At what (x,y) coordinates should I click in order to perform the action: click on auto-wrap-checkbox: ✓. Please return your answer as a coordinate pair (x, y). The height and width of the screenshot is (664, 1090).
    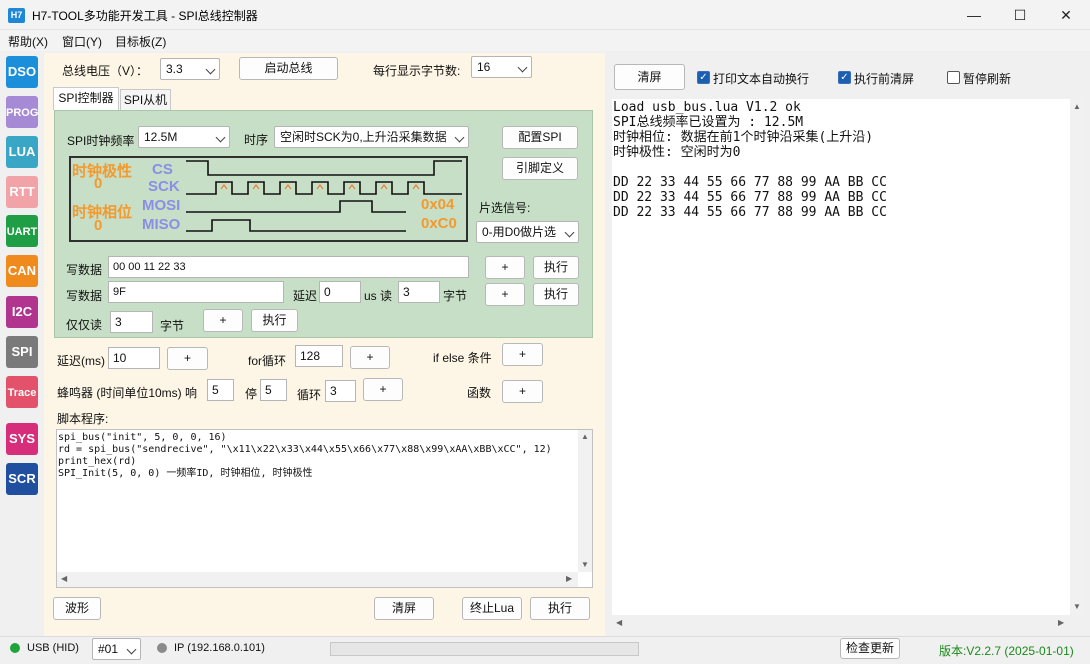
    Looking at the image, I should click on (703, 77).